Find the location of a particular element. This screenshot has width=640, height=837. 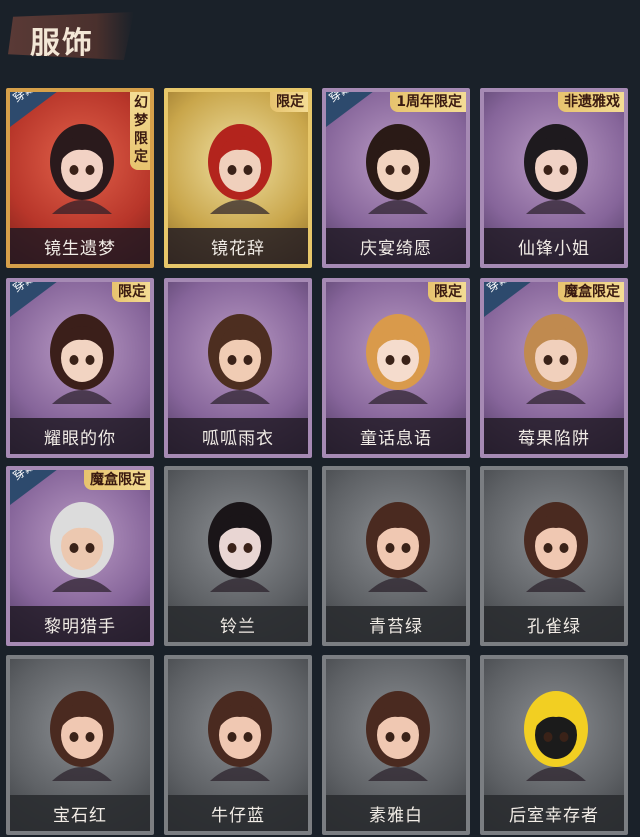

edition-tag: 非遗雅戏 is located at coordinates (591, 102).